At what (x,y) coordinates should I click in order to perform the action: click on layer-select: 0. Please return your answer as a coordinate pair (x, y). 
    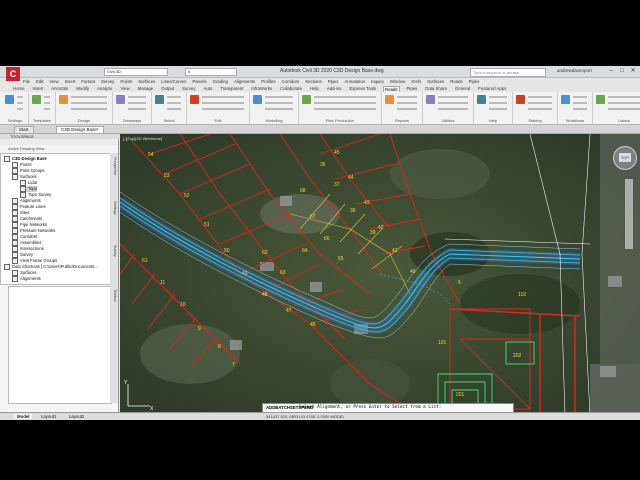
    Looking at the image, I should click on (211, 72).